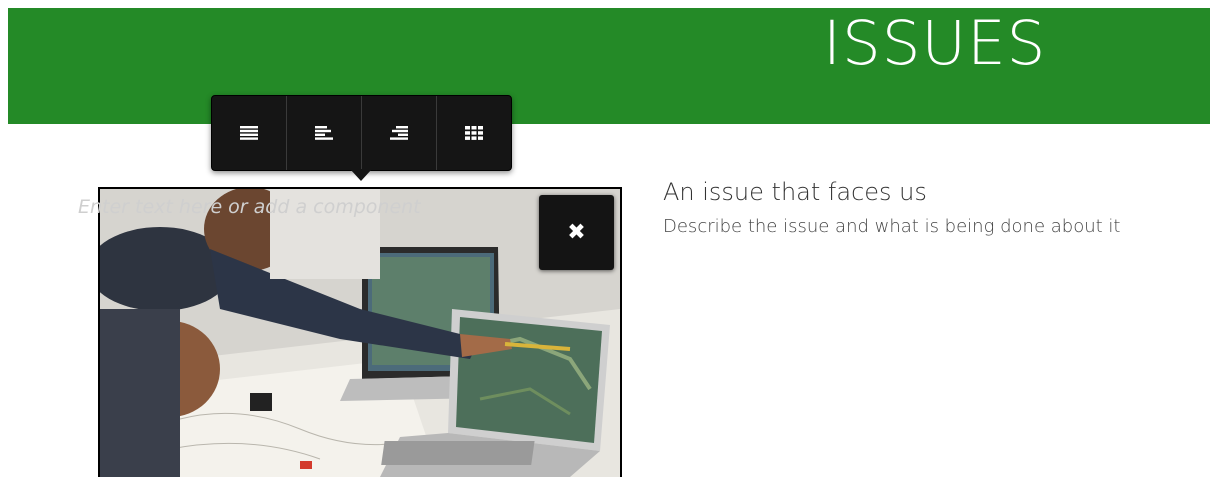  I want to click on close-icon: ✖, so click(576, 232).